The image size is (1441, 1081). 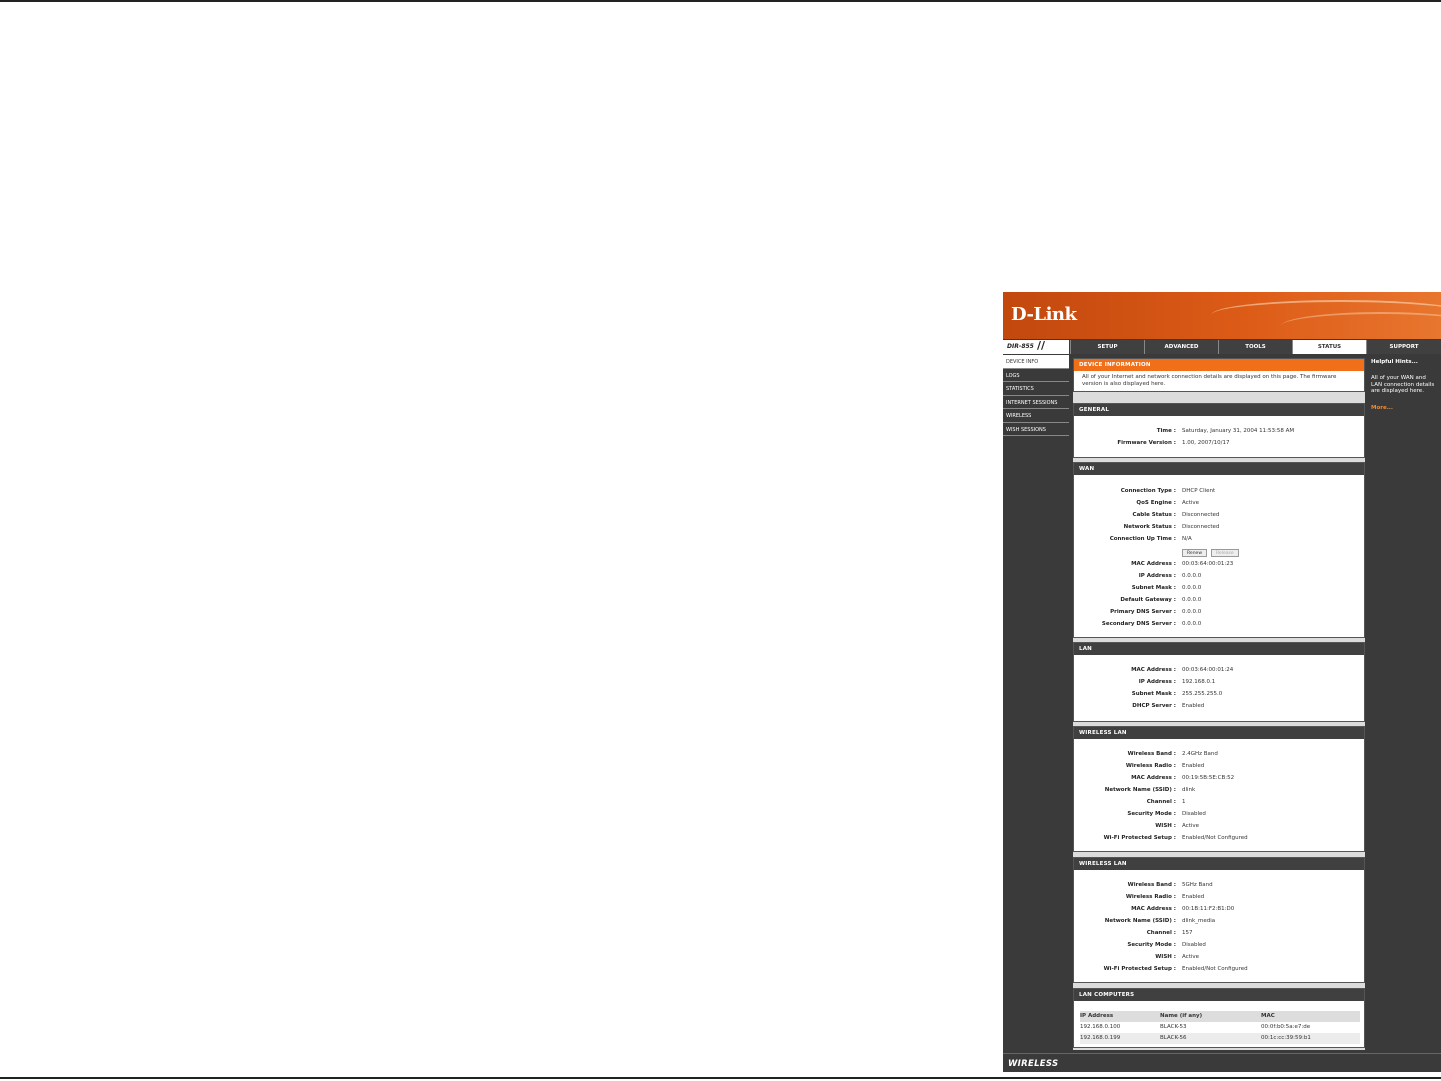 I want to click on table-cell: 192.168.0.199, so click(x=1100, y=1038).